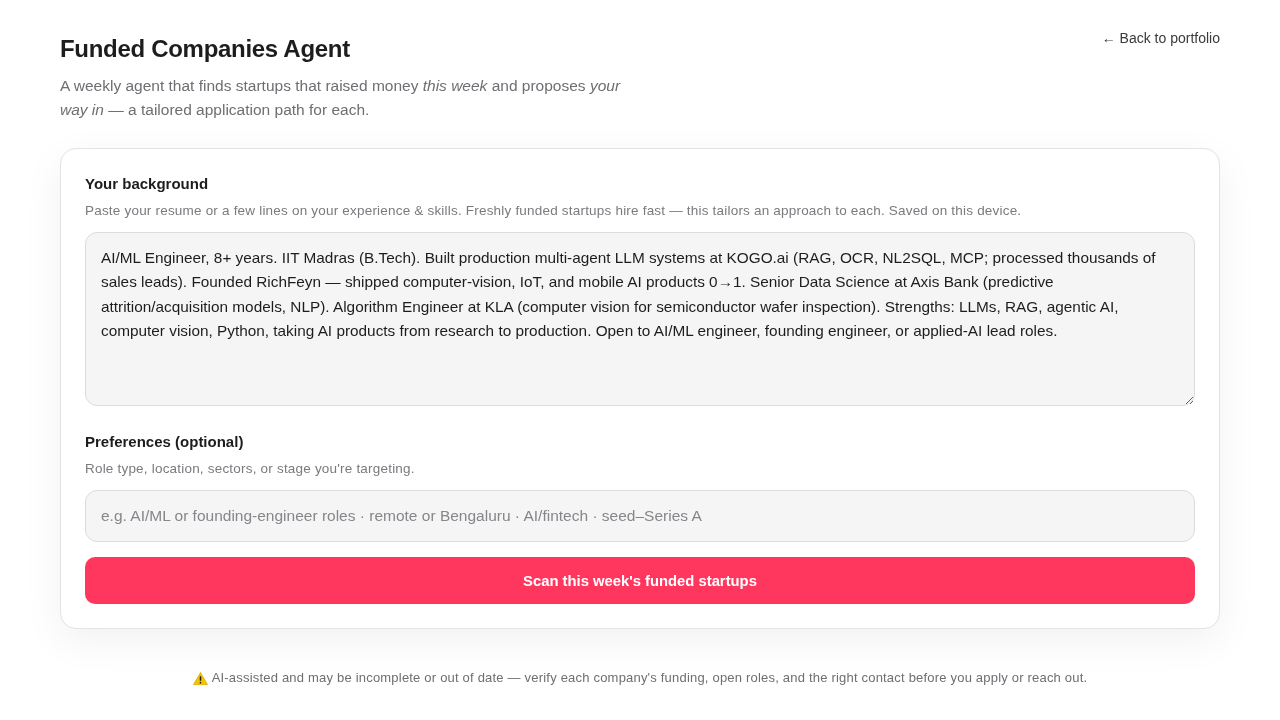  I want to click on page-description: A weekly agent that finds startups that raised money this week and proposes your way in — a tailored application path for each., so click(341, 98).